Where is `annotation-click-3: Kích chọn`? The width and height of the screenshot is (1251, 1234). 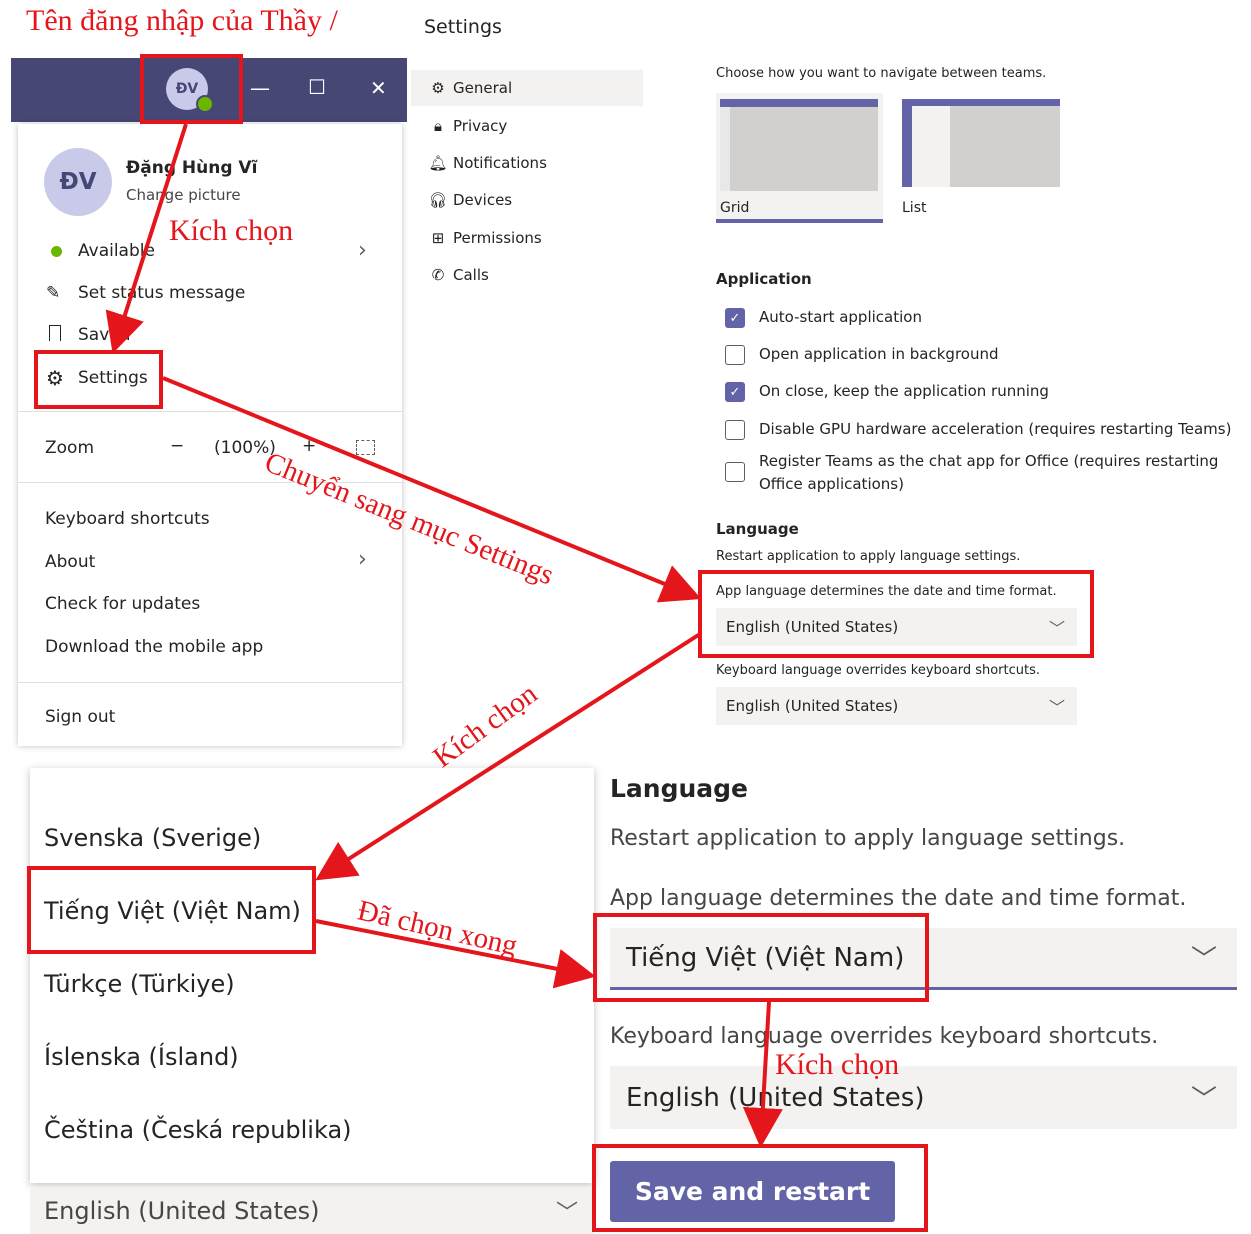
annotation-click-3: Kích chọn is located at coordinates (837, 1064).